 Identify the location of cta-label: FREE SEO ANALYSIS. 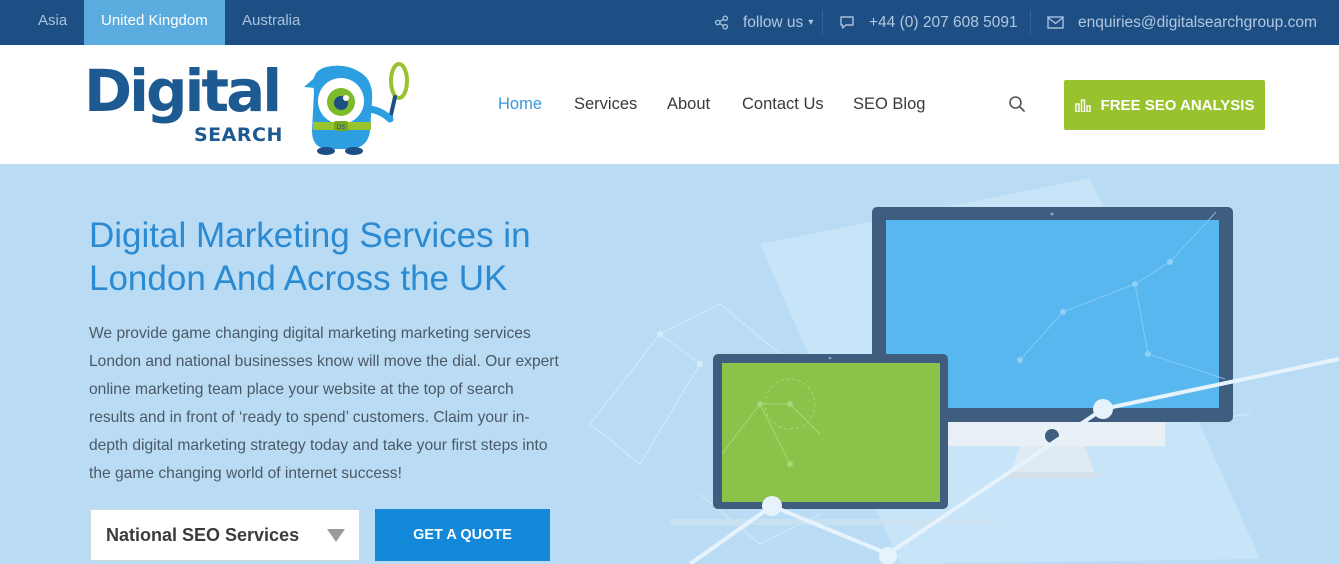
(1177, 105).